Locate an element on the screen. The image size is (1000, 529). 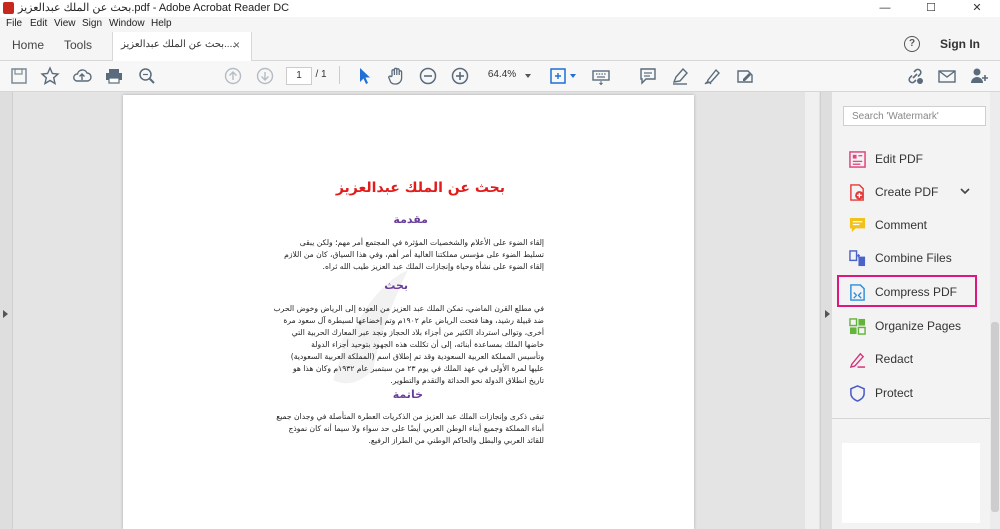
zoom-level-dropdown: 64.4% is located at coordinates (502, 75).